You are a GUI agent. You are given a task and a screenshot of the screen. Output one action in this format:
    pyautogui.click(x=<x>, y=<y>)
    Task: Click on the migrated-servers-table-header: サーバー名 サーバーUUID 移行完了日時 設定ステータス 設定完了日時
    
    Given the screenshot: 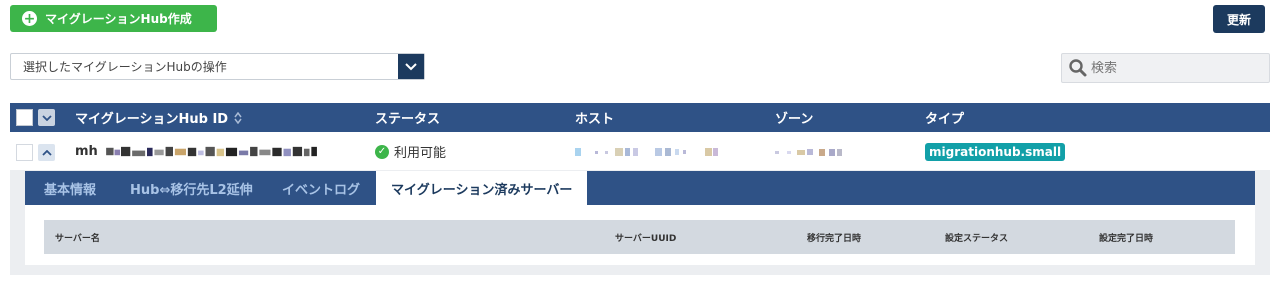 What is the action you would take?
    pyautogui.click(x=639, y=237)
    